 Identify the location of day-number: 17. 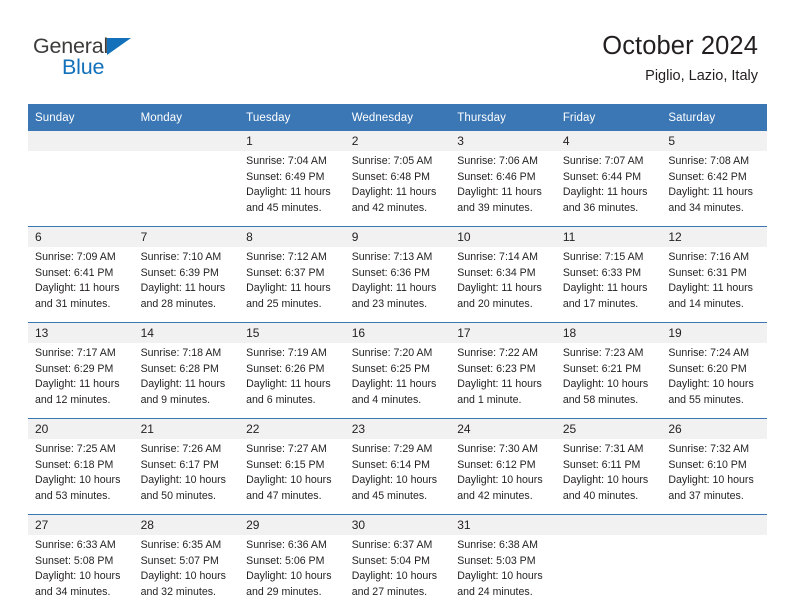
(503, 332).